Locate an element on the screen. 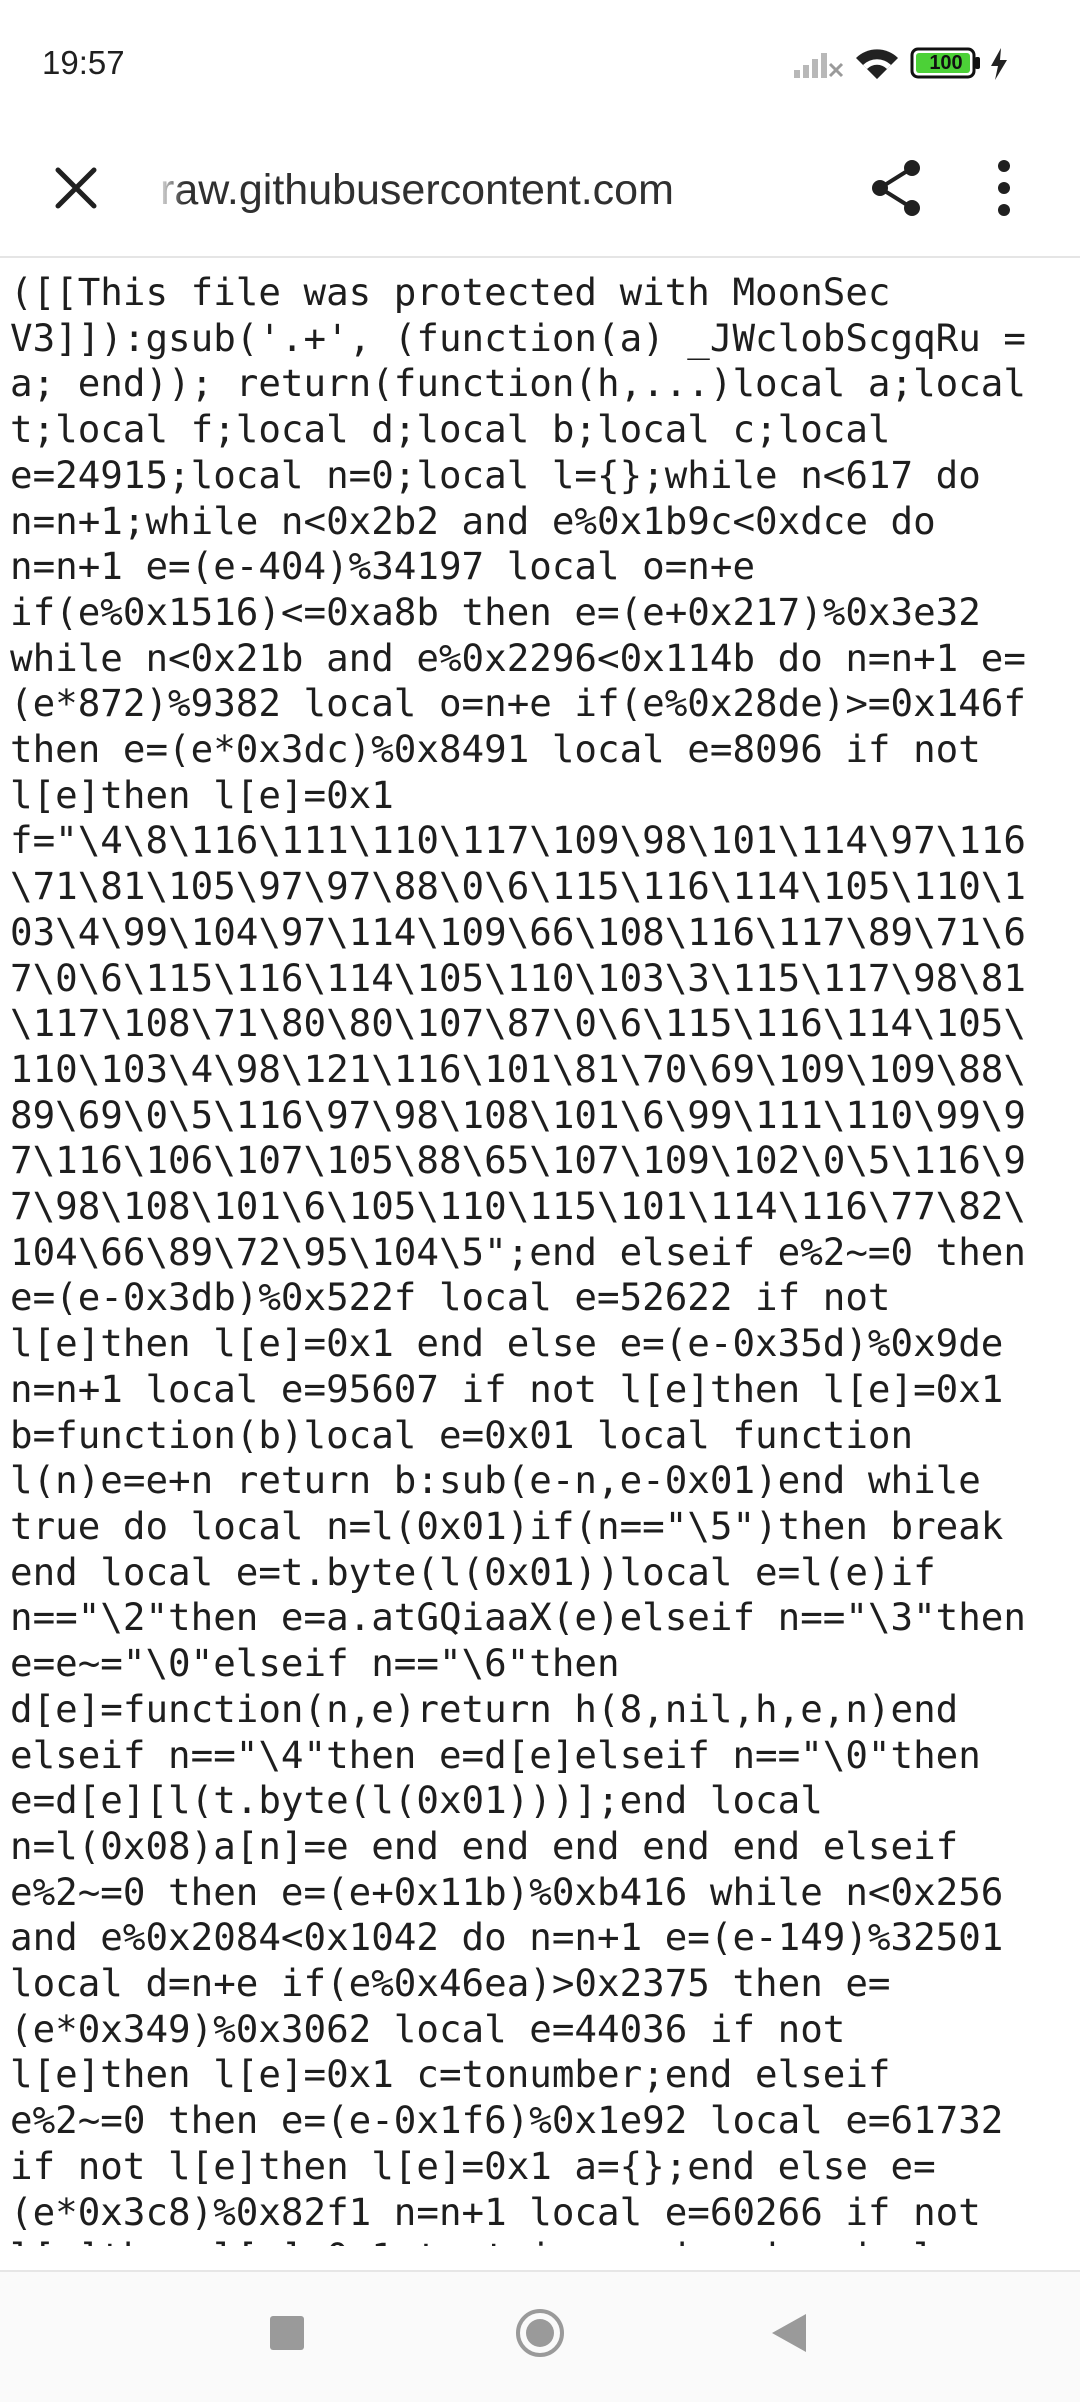 Image resolution: width=1080 pixels, height=2402 pixels. recent-apps-icon is located at coordinates (287, 2333).